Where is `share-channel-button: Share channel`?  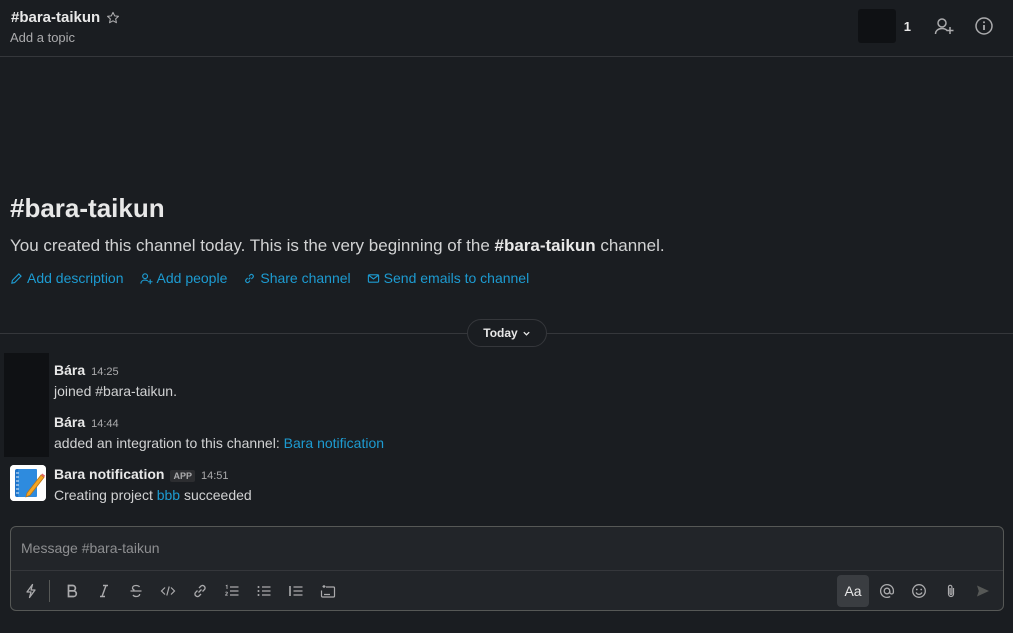
share-channel-button: Share channel is located at coordinates (297, 278).